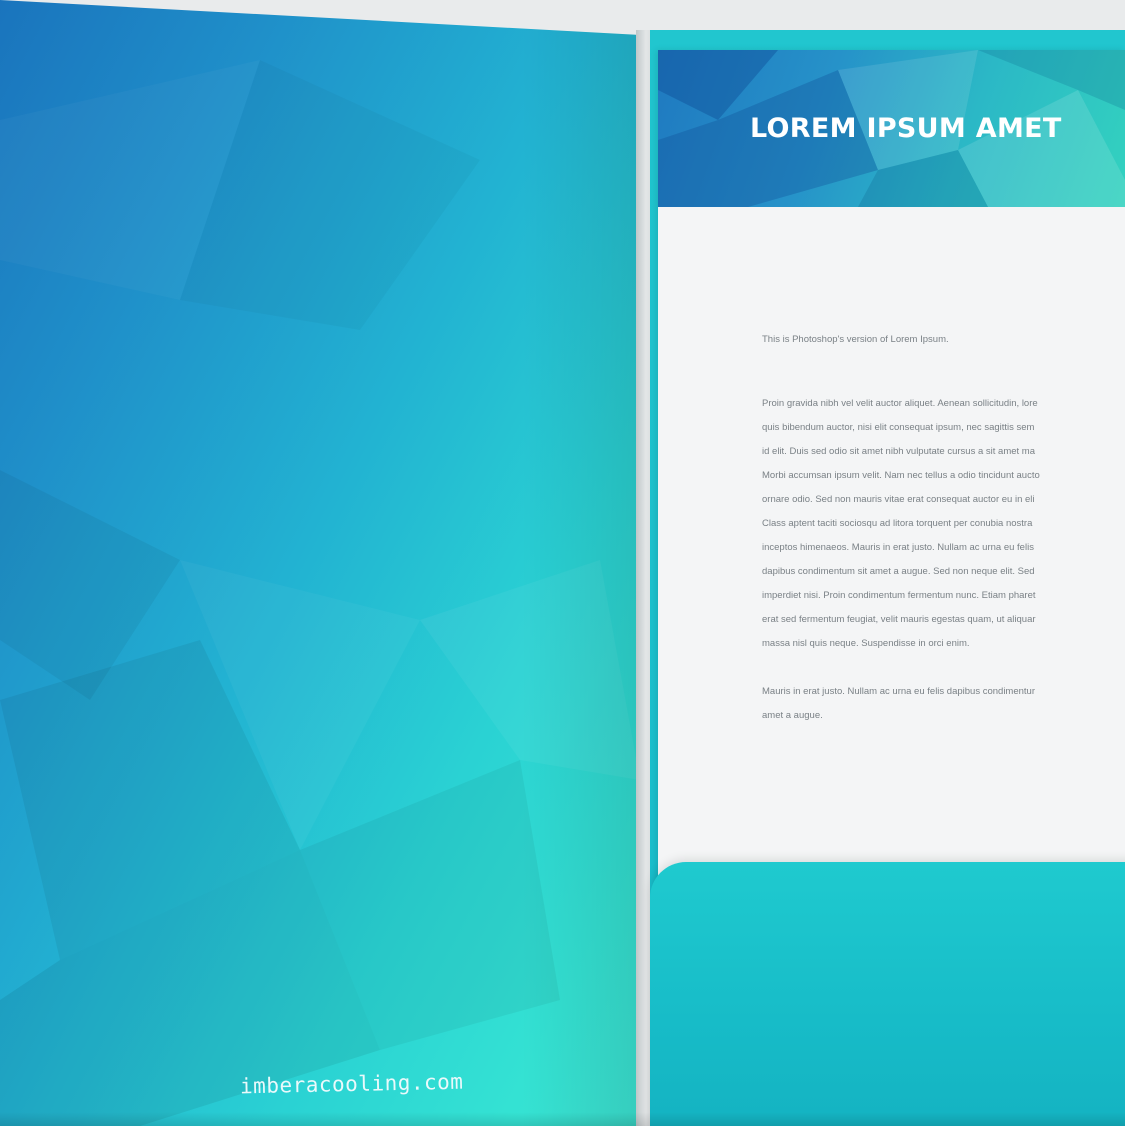 This screenshot has height=1126, width=1125. I want to click on website-url: imberacooling.com, so click(351, 1084).